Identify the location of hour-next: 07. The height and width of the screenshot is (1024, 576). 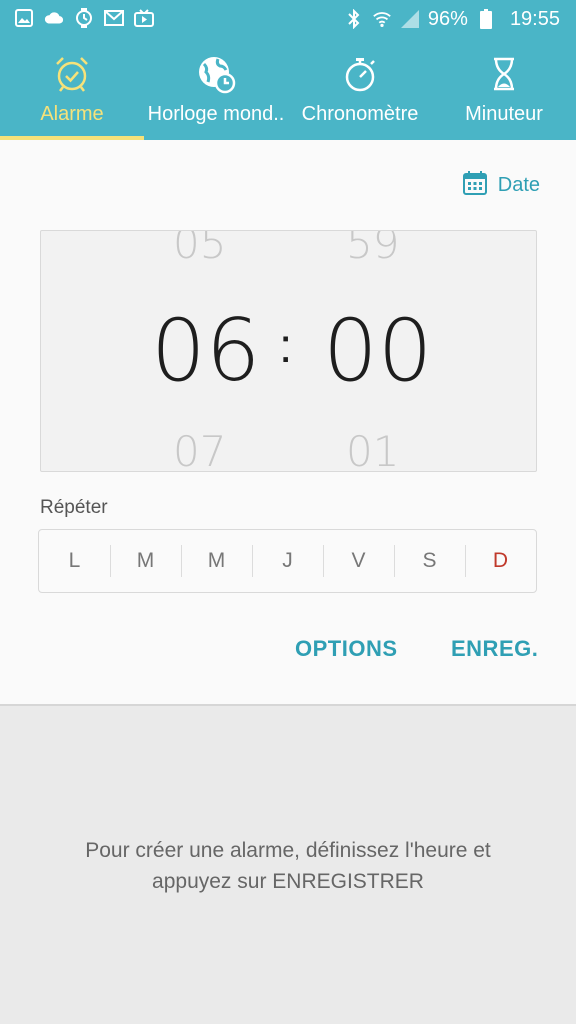
(199, 449).